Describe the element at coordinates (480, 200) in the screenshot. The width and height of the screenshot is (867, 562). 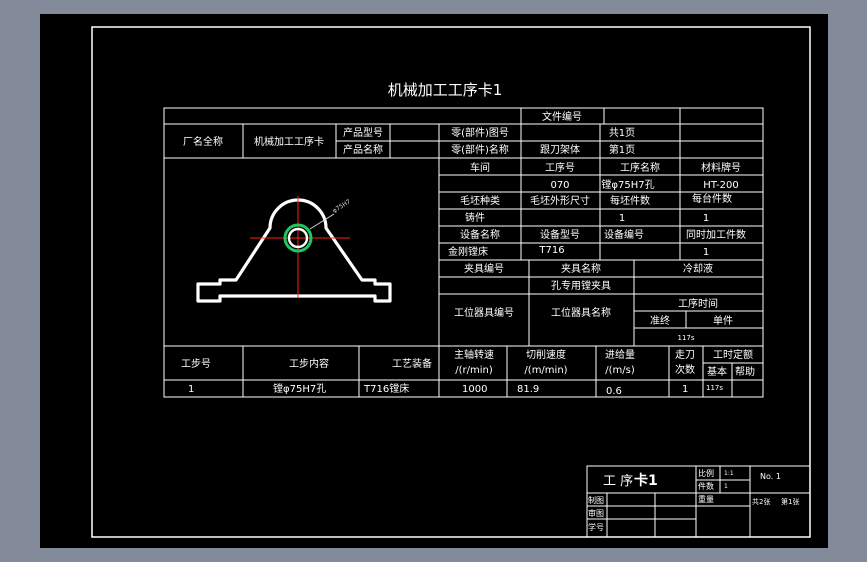
I see `blank-type-label: 毛坯种类` at that location.